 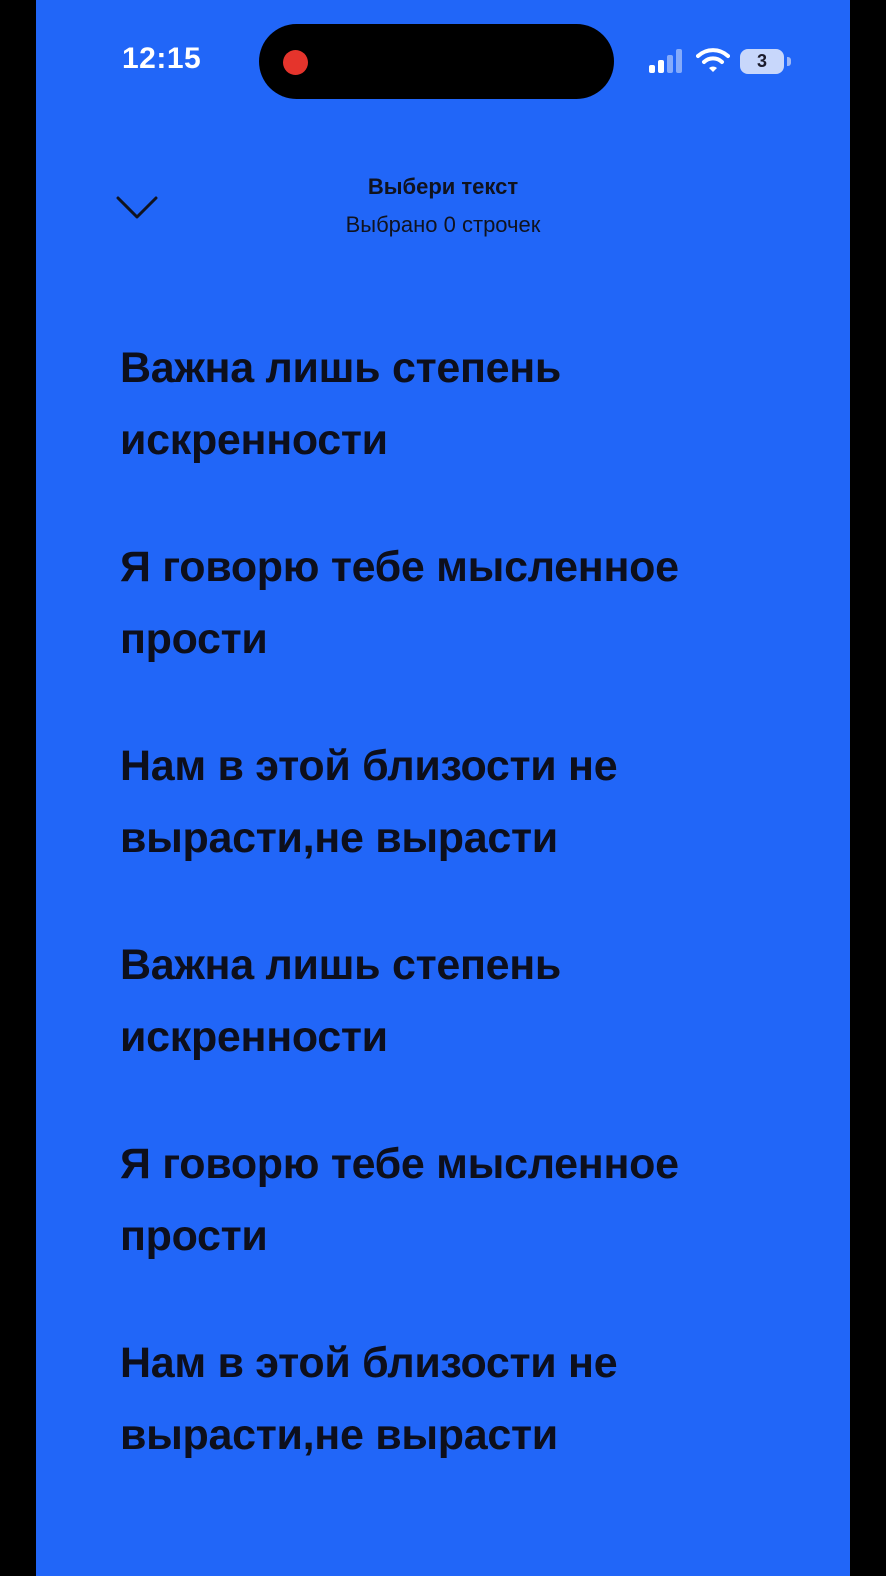 What do you see at coordinates (762, 61) in the screenshot?
I see `battery-level: 3` at bounding box center [762, 61].